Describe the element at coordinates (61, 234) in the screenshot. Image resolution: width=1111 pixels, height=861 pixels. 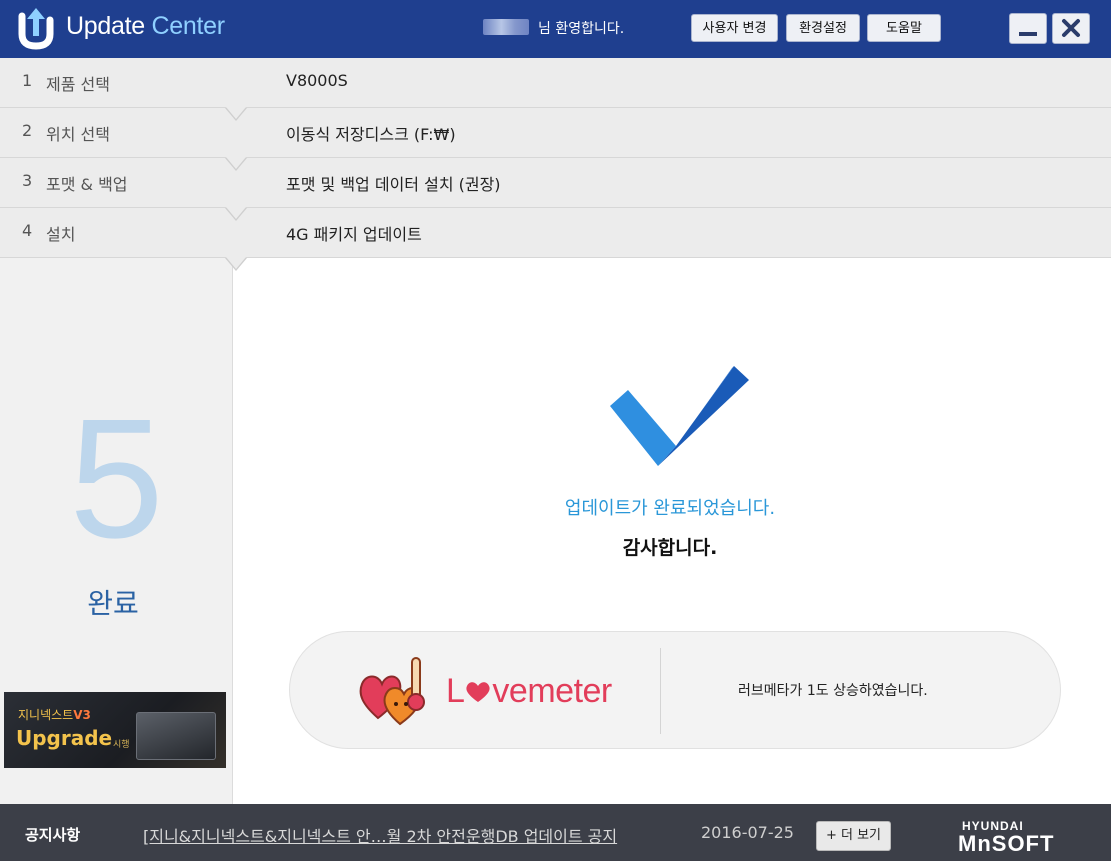
I see `step-name: 설치` at that location.